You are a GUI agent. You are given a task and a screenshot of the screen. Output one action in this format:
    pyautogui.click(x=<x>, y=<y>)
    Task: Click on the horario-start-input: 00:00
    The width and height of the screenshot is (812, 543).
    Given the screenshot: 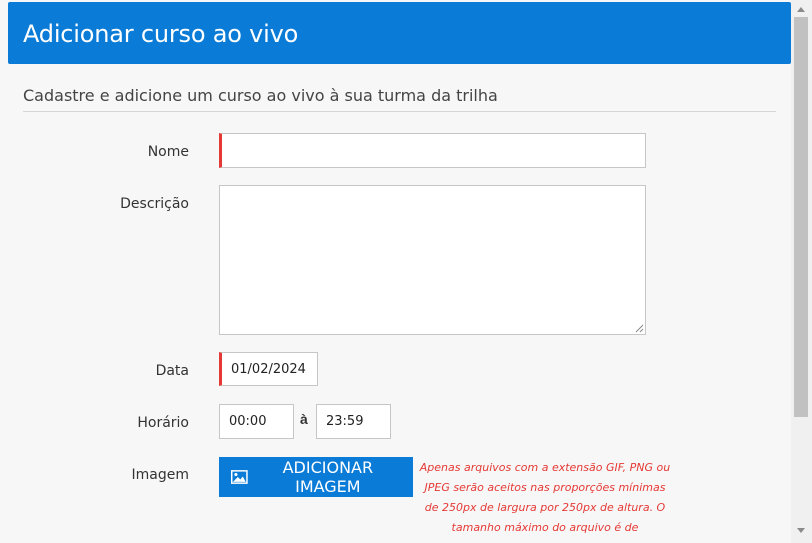 What is the action you would take?
    pyautogui.click(x=256, y=421)
    